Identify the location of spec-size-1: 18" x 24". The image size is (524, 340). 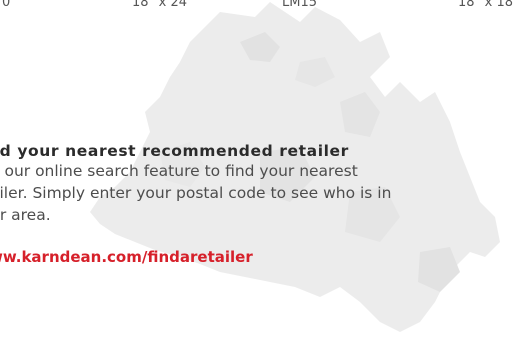
(163, 5).